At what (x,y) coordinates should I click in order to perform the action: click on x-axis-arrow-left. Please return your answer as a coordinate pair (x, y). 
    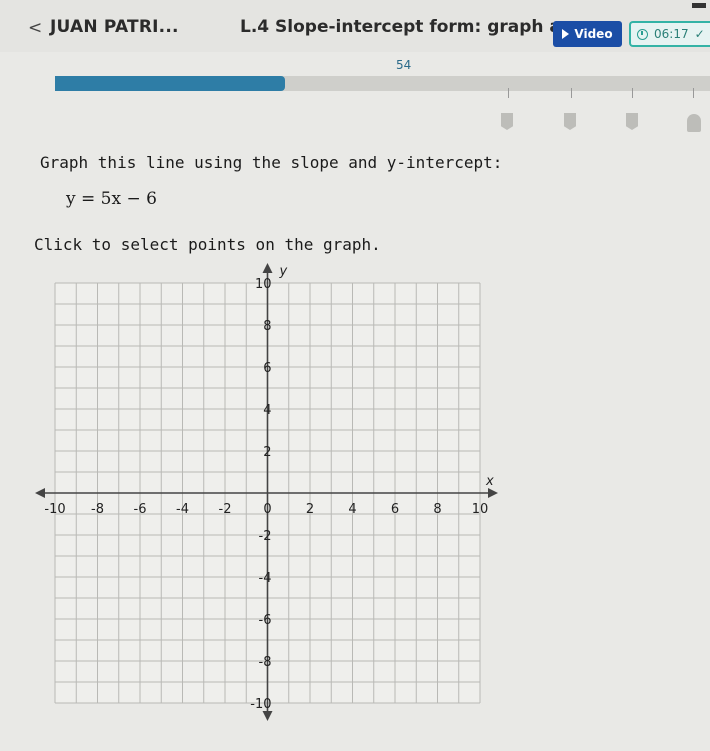
    Looking at the image, I should click on (40, 493).